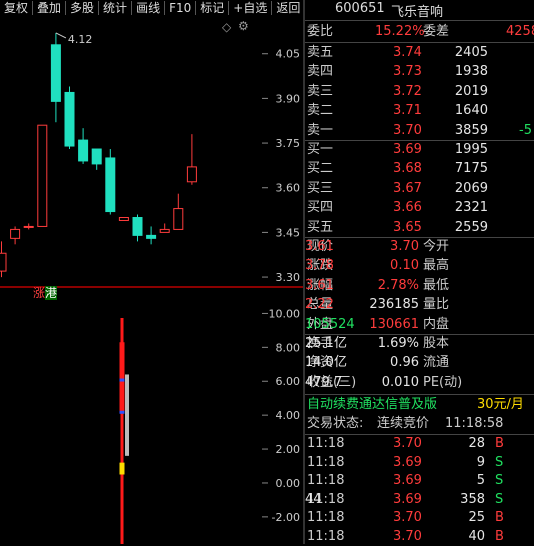 The image size is (534, 546). What do you see at coordinates (419, 189) in the screenshot?
I see `buy-level: 买三 3.67 2069` at bounding box center [419, 189].